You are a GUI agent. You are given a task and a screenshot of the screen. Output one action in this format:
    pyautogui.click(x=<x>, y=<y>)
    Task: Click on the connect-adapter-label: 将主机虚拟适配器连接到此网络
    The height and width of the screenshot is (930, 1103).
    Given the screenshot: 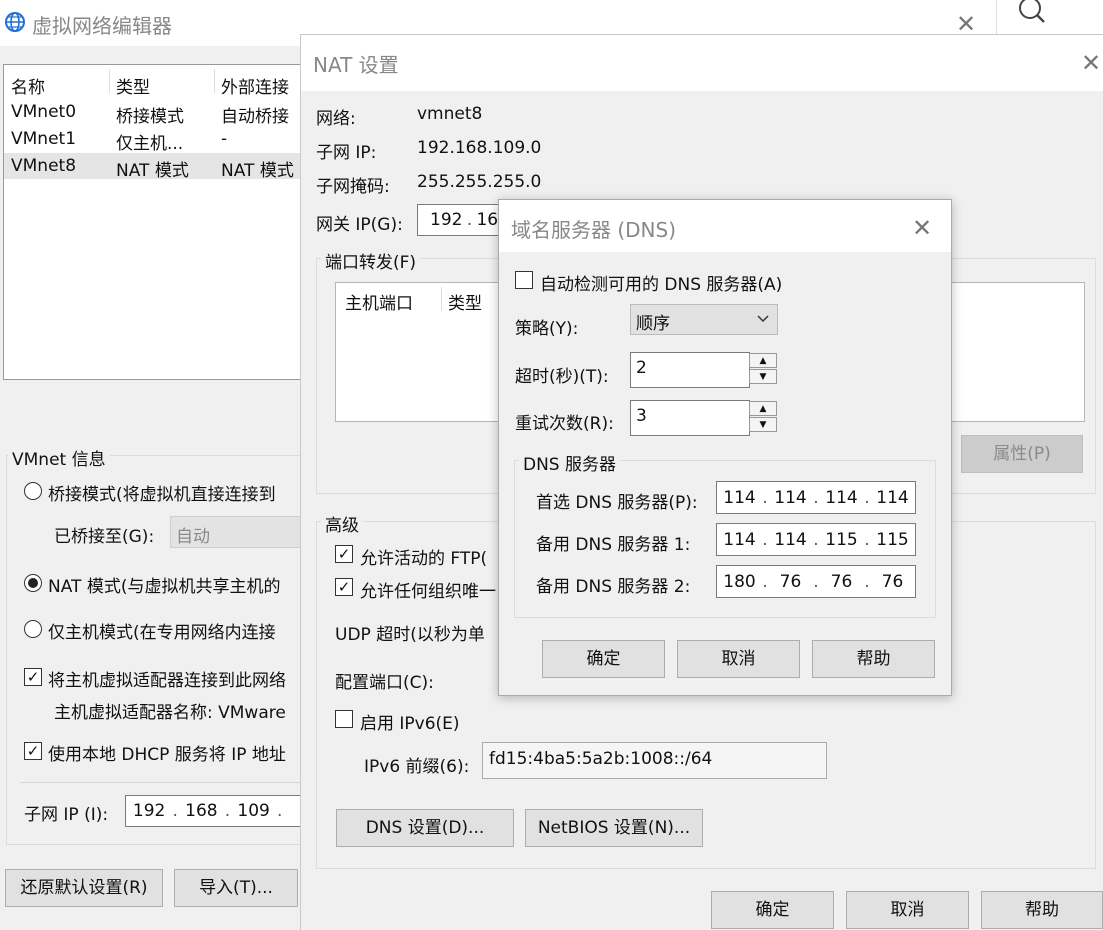 What is the action you would take?
    pyautogui.click(x=167, y=678)
    